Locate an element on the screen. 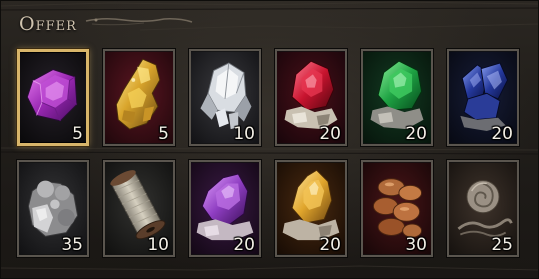  item-slot-emerald-crystal: 20 is located at coordinates (397, 97).